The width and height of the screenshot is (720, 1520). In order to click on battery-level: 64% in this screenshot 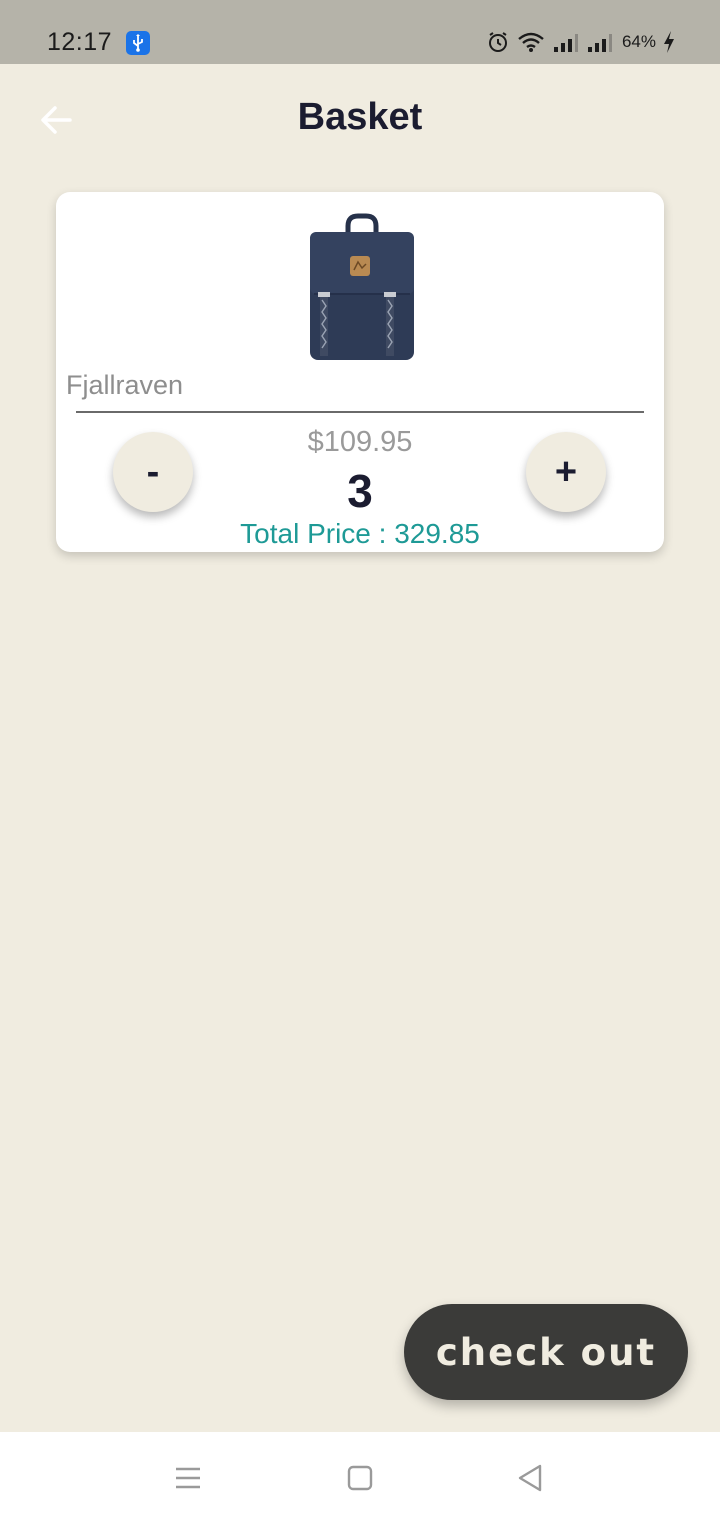, I will do `click(638, 41)`.